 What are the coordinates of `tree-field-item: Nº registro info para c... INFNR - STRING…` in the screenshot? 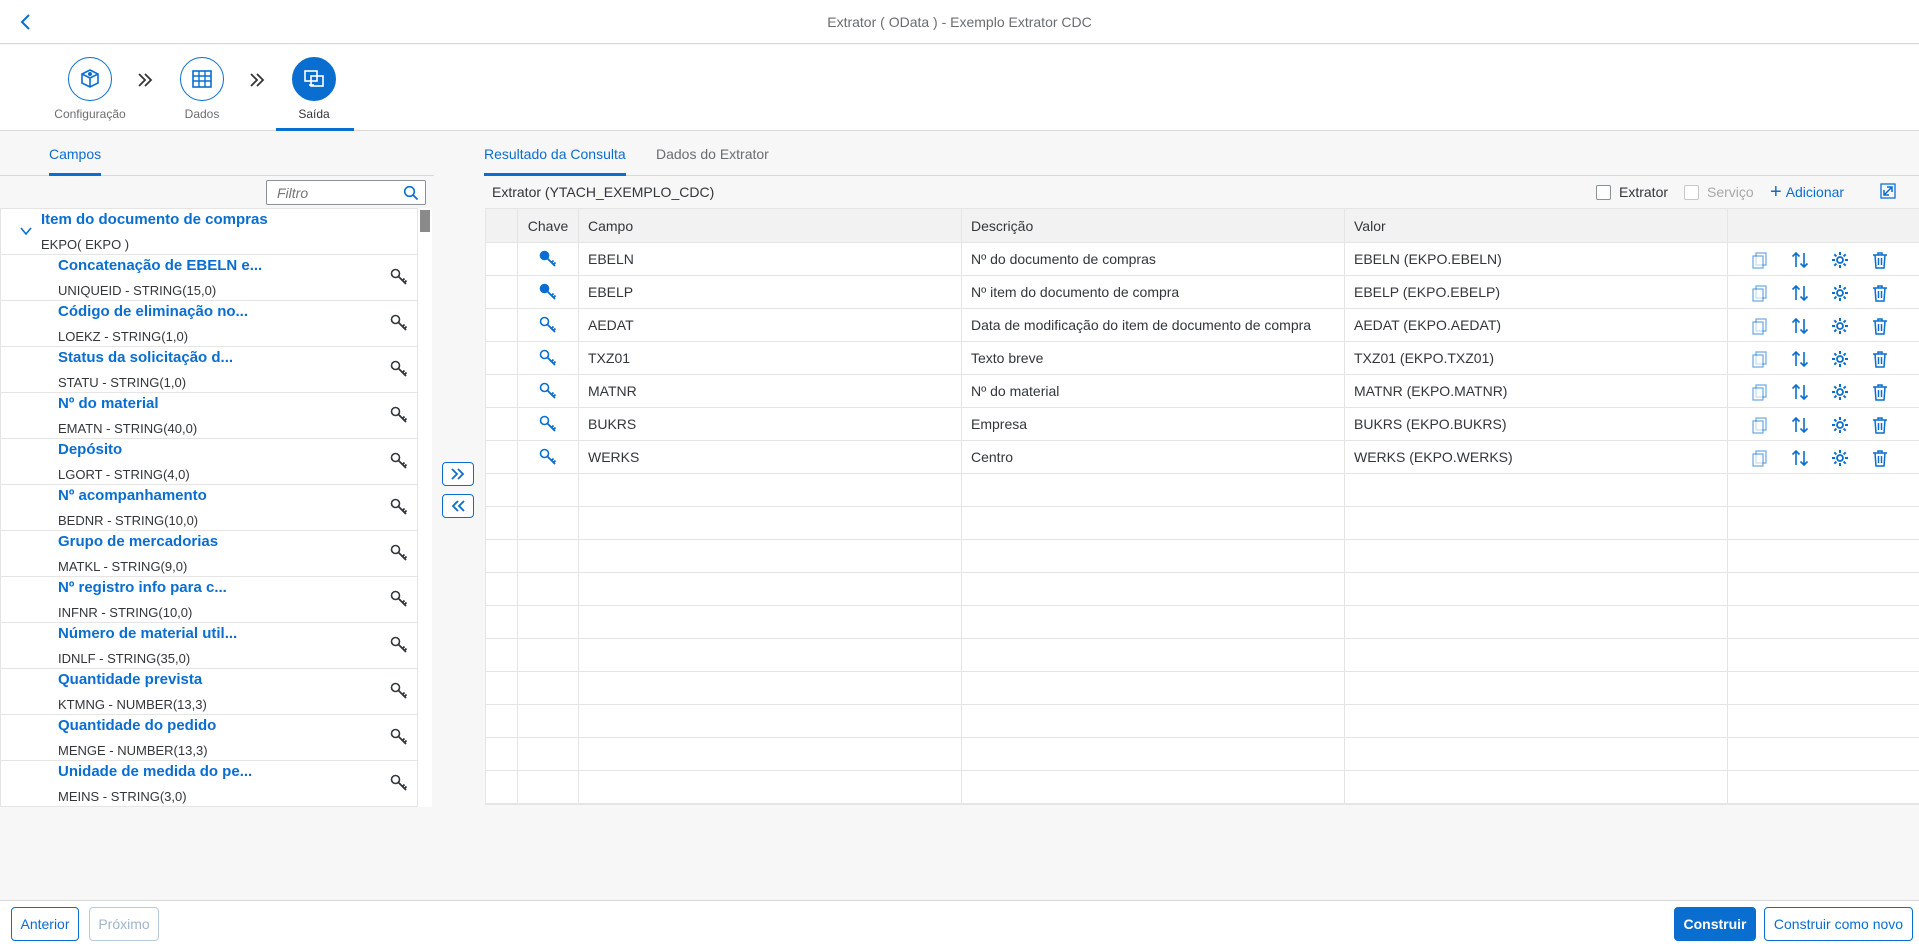 It's located at (209, 600).